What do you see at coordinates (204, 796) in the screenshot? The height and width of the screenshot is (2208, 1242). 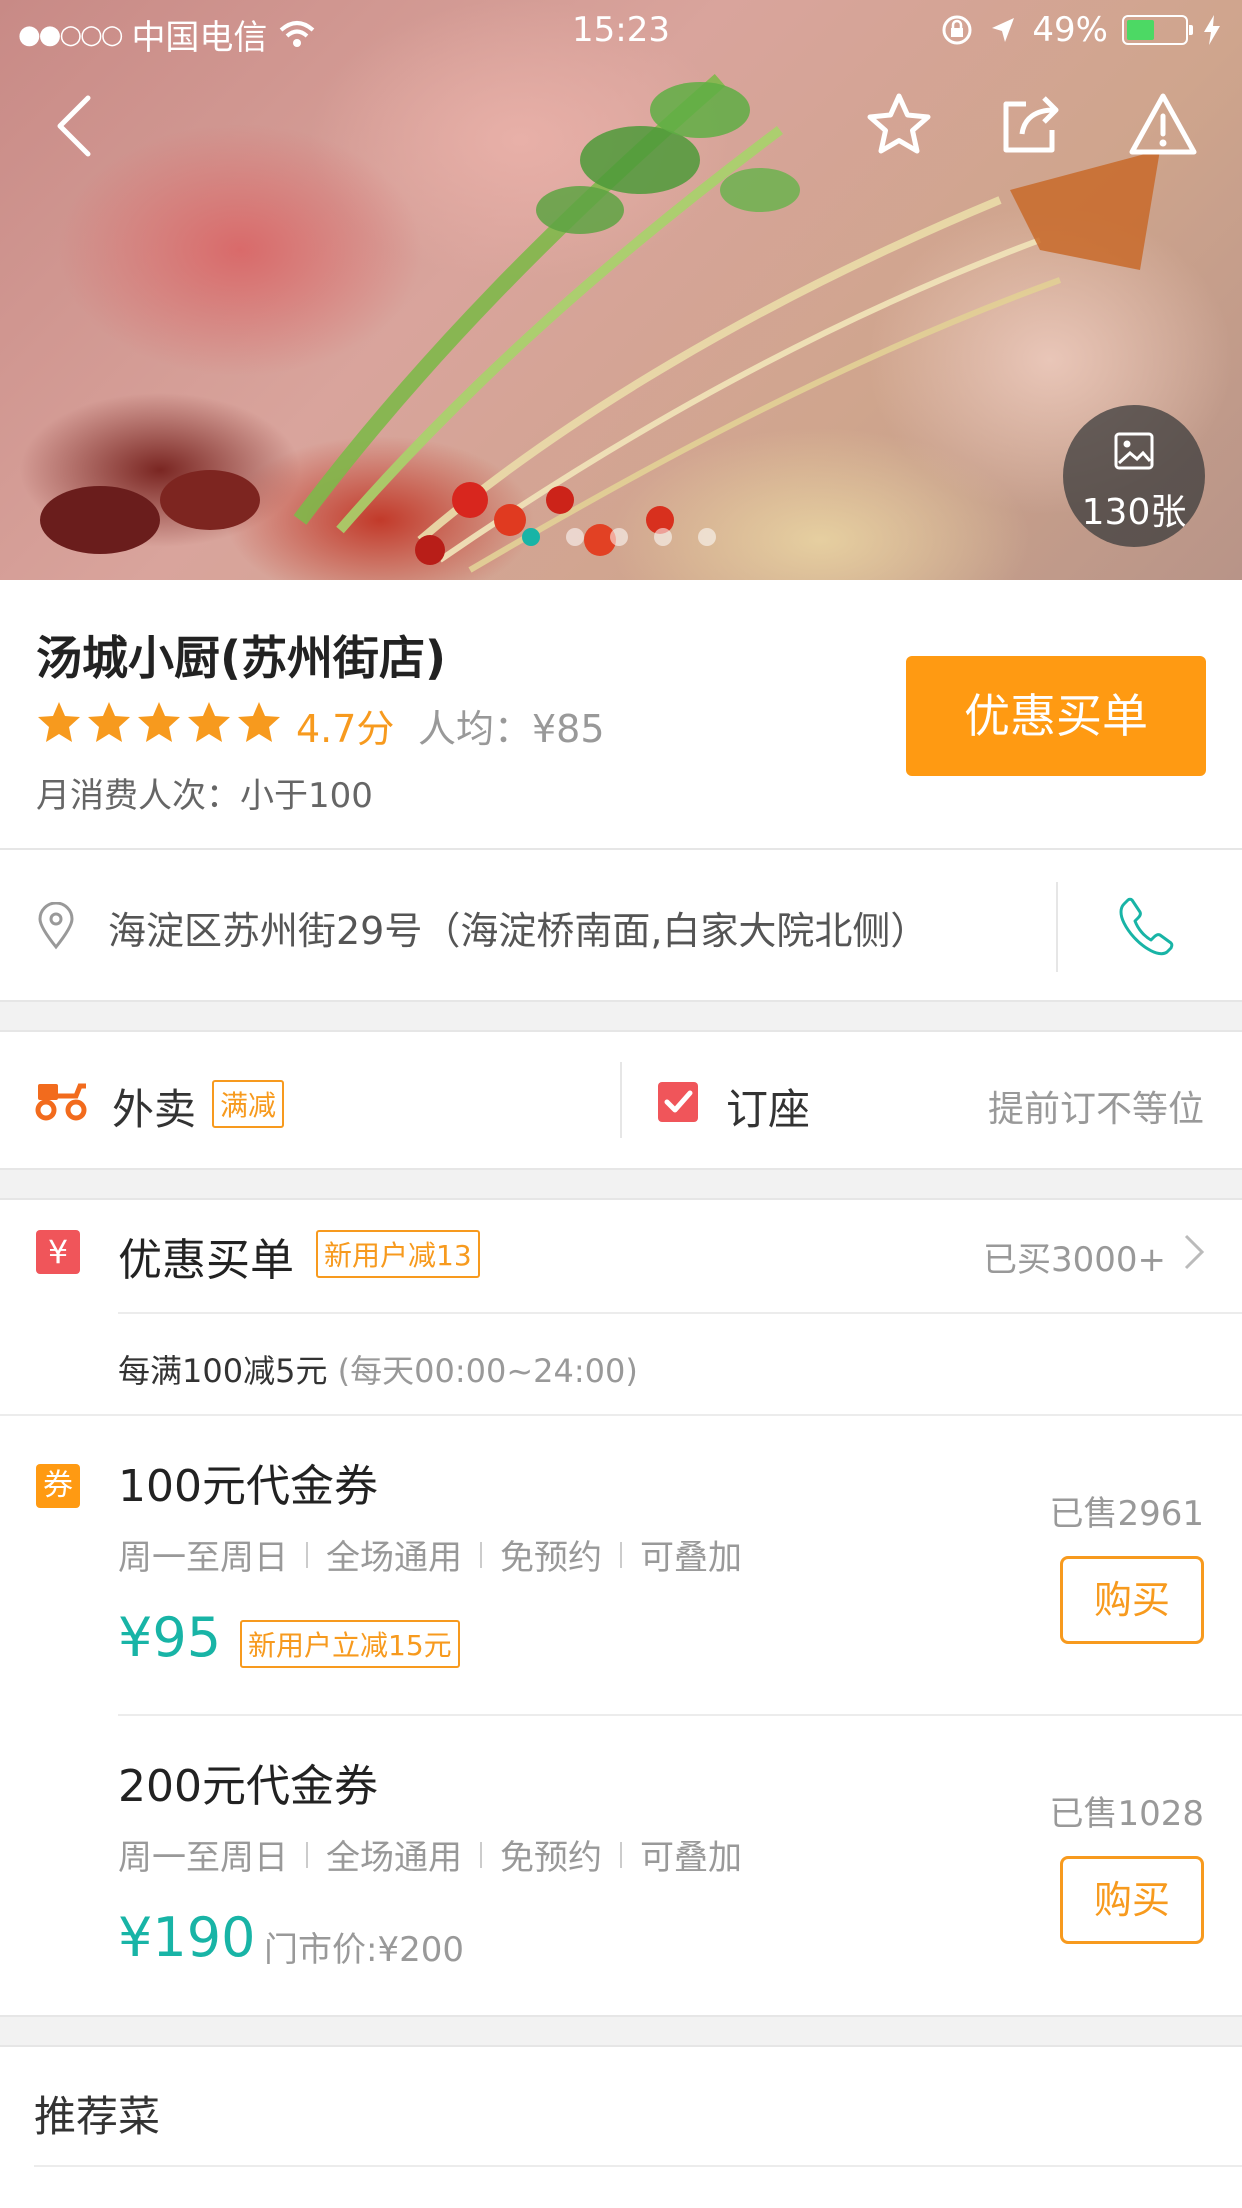 I see `monthly-visits: 月消费人次：小于100` at bounding box center [204, 796].